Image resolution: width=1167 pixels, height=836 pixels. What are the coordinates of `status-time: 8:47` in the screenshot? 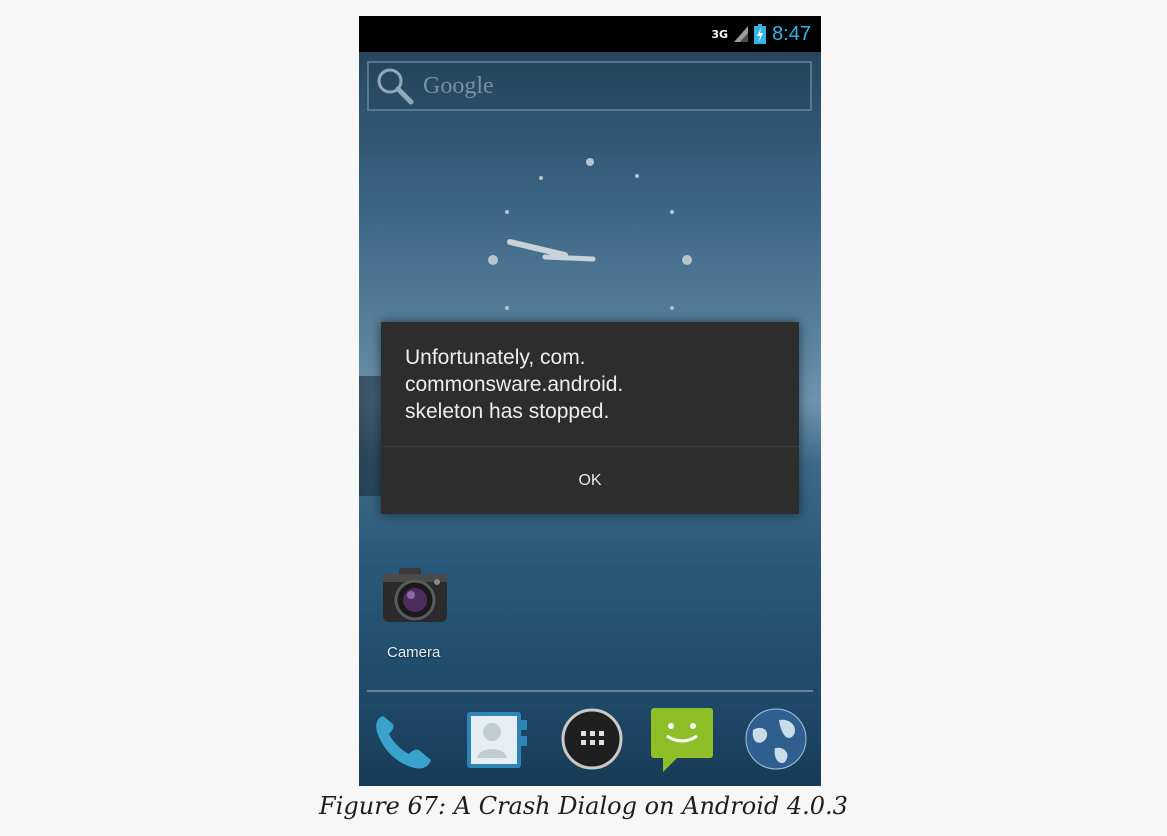 It's located at (791, 33).